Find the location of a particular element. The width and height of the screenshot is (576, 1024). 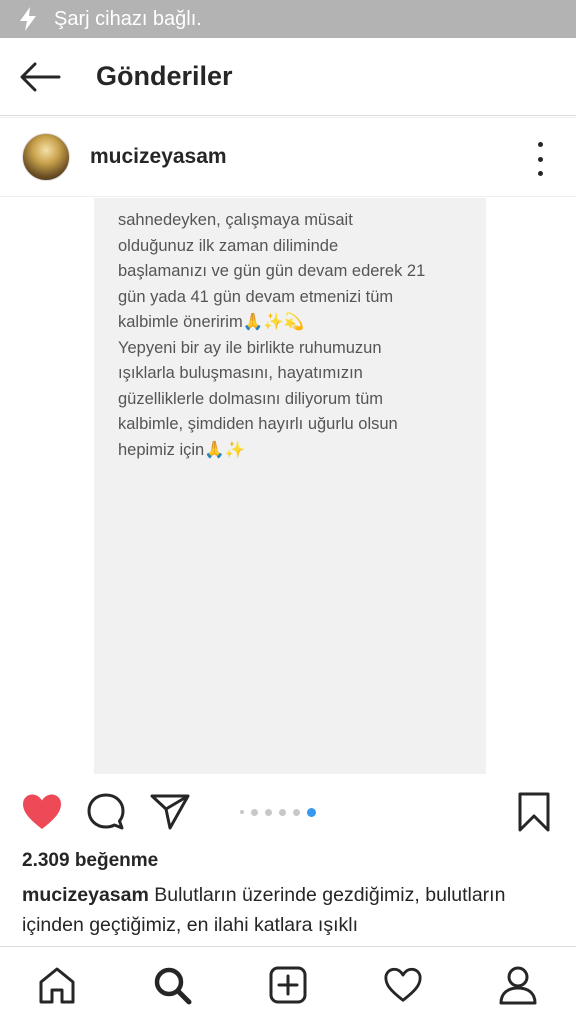

page-title: Gönderiler is located at coordinates (164, 76).